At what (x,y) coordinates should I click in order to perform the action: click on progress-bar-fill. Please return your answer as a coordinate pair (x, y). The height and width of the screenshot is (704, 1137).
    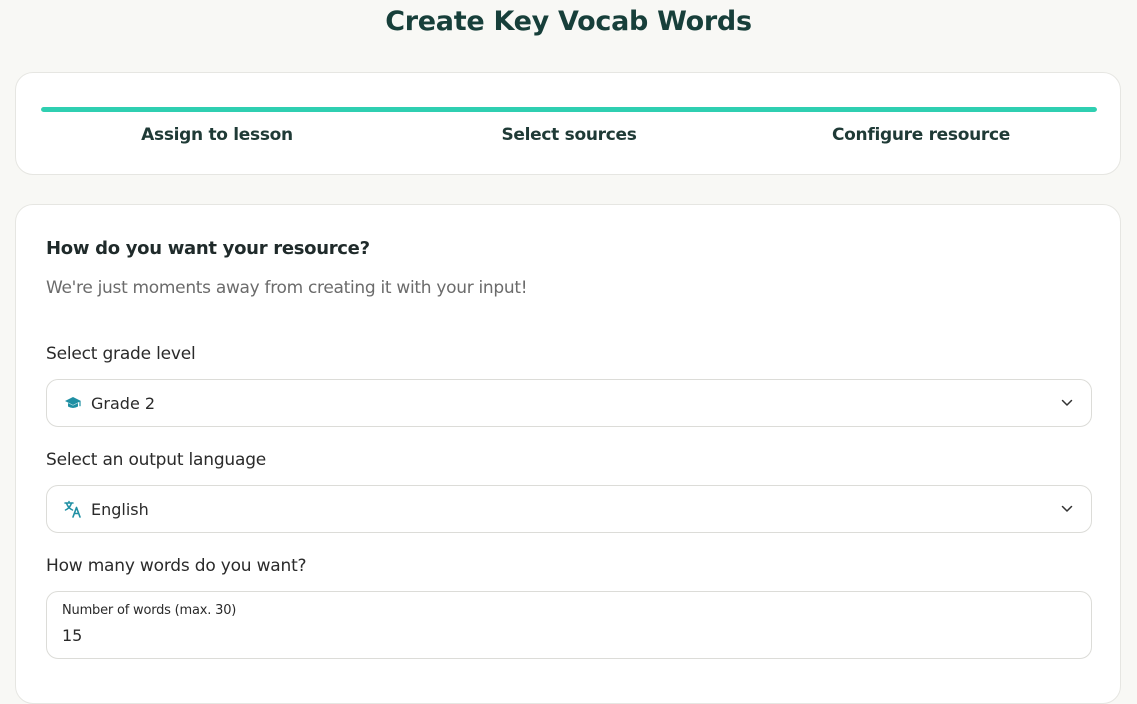
    Looking at the image, I should click on (569, 109).